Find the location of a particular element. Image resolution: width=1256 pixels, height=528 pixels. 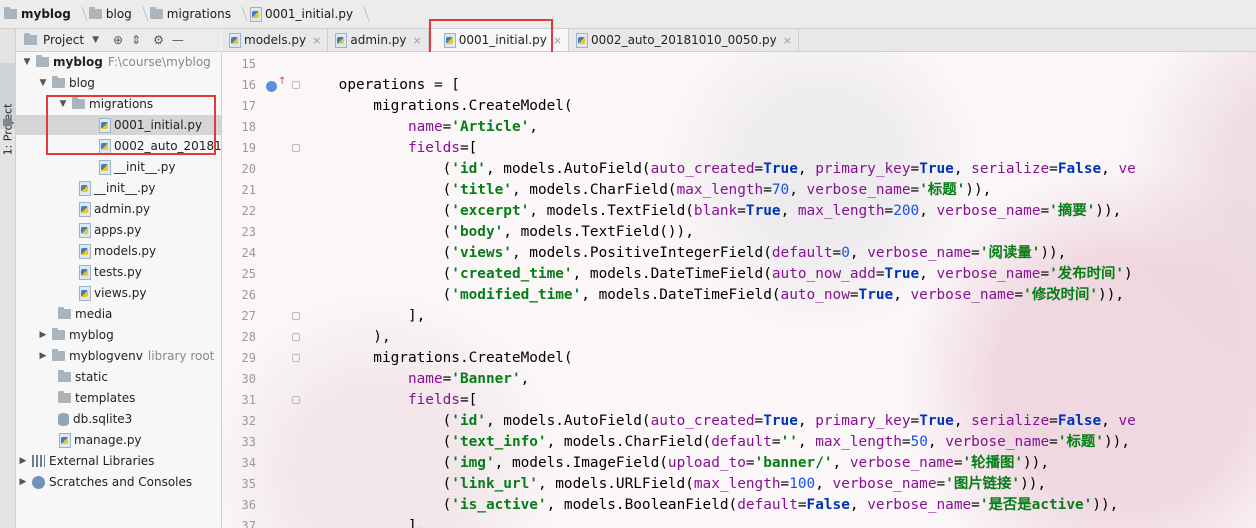

tree-item-templates: templates is located at coordinates (118, 398).